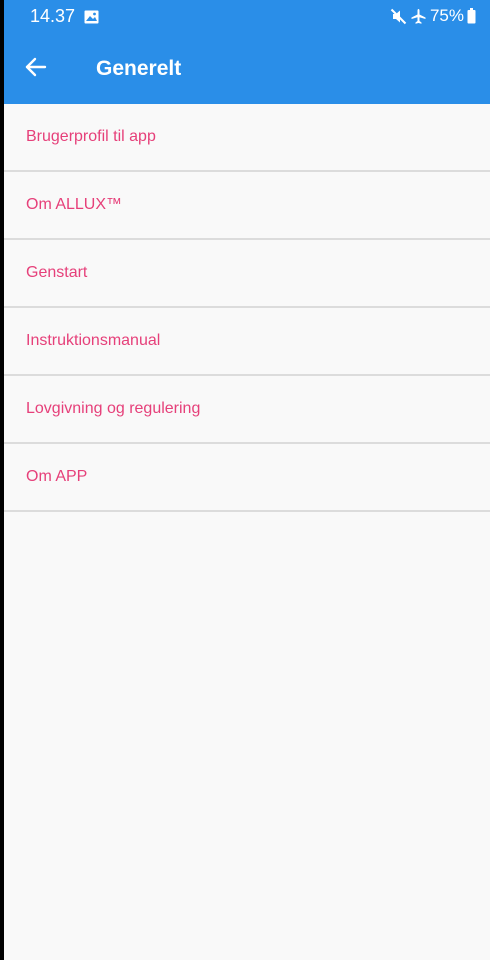  I want to click on image-icon, so click(91, 16).